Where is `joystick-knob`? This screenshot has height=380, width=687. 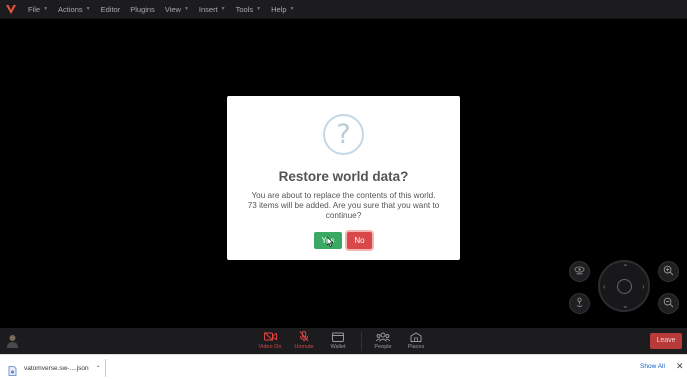 joystick-knob is located at coordinates (624, 286).